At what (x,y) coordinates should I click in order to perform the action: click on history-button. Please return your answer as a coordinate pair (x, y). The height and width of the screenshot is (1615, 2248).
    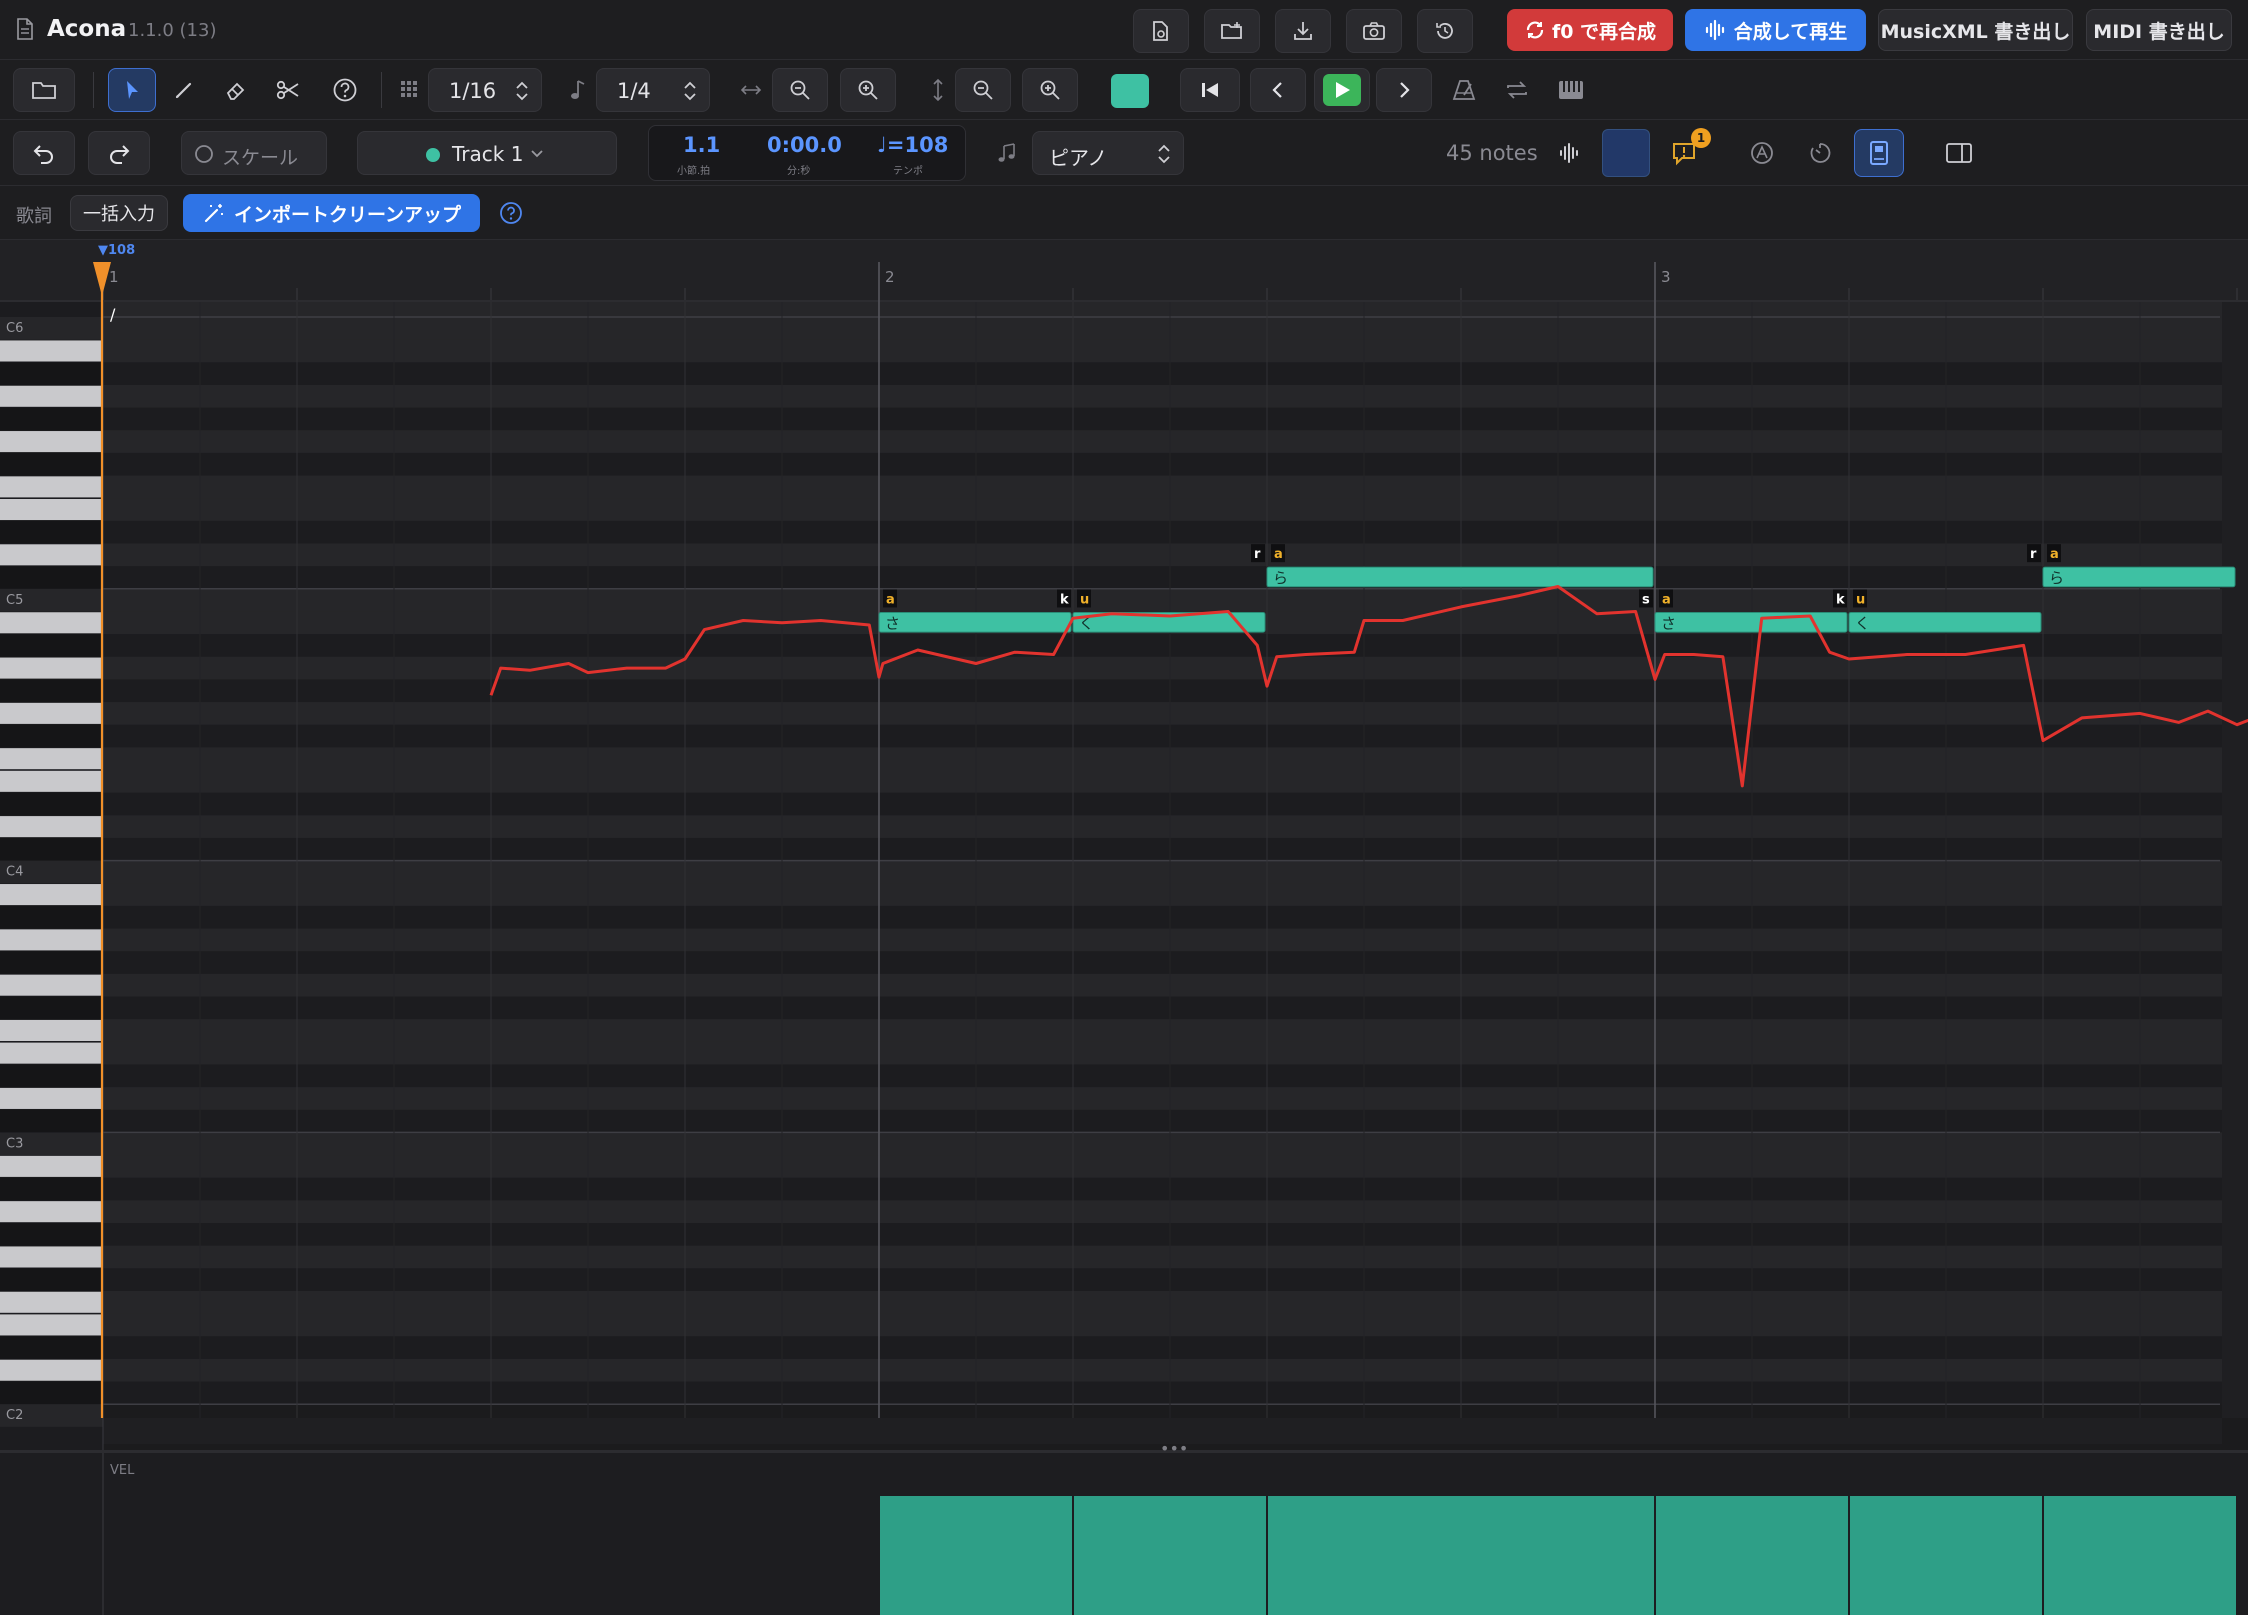
    Looking at the image, I should click on (1445, 31).